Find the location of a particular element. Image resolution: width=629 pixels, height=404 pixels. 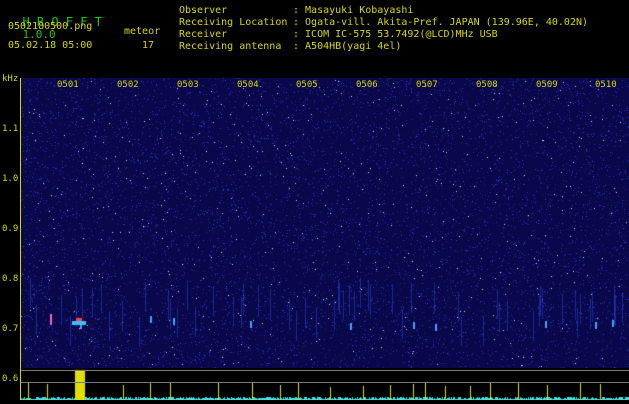

x-tick-0504: 0504 is located at coordinates (248, 85).